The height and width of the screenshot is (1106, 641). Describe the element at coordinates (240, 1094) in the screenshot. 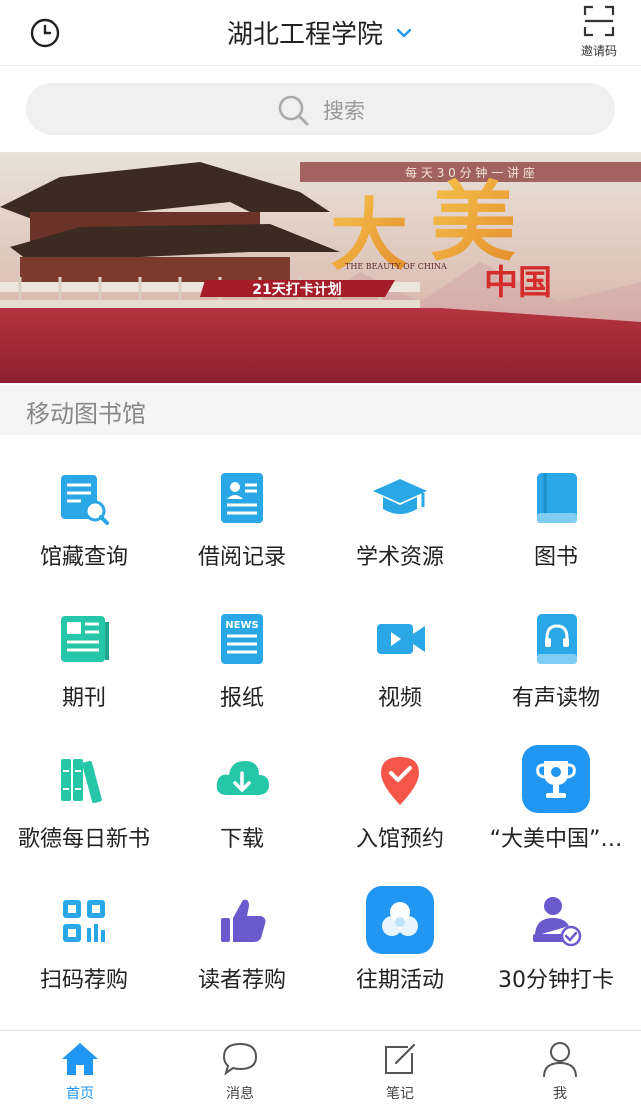

I see `tab-label: 消息` at that location.